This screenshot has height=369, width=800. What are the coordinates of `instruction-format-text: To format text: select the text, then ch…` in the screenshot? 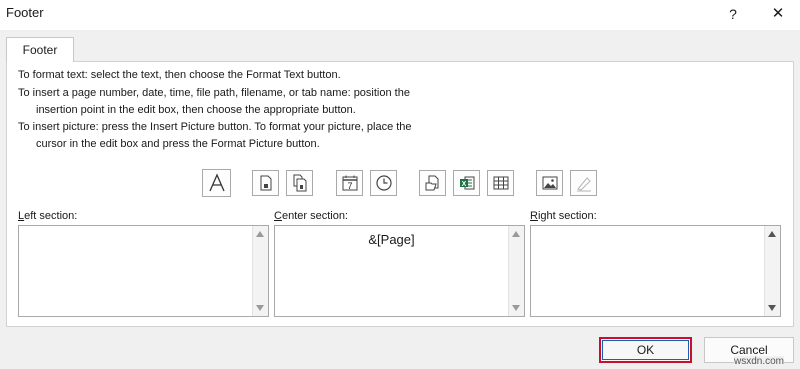 It's located at (179, 75).